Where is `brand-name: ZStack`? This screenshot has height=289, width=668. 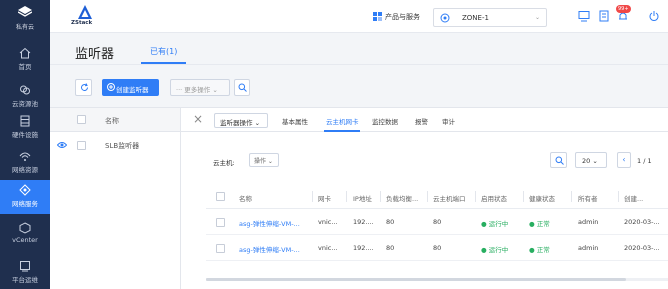
brand-name: ZStack is located at coordinates (82, 23).